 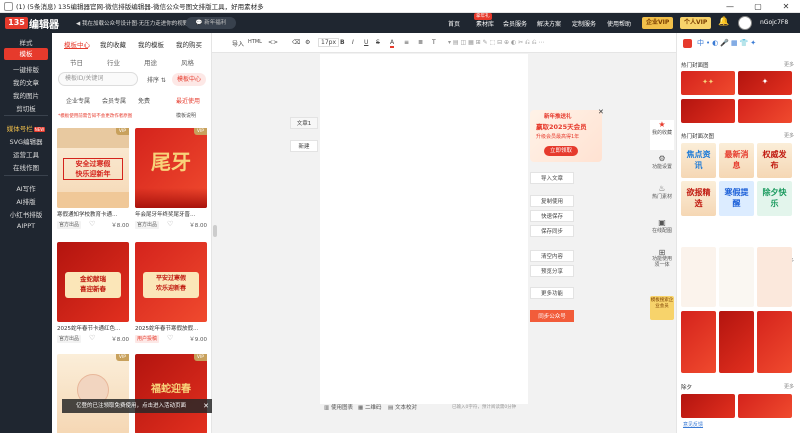 I want to click on filter-recent: 最近使用, so click(x=188, y=100).